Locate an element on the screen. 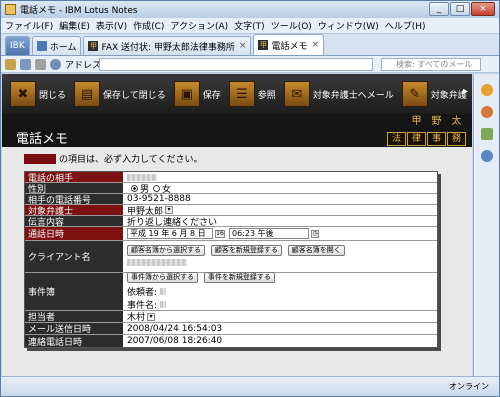  tab-memo-close-icon: × is located at coordinates (315, 45).